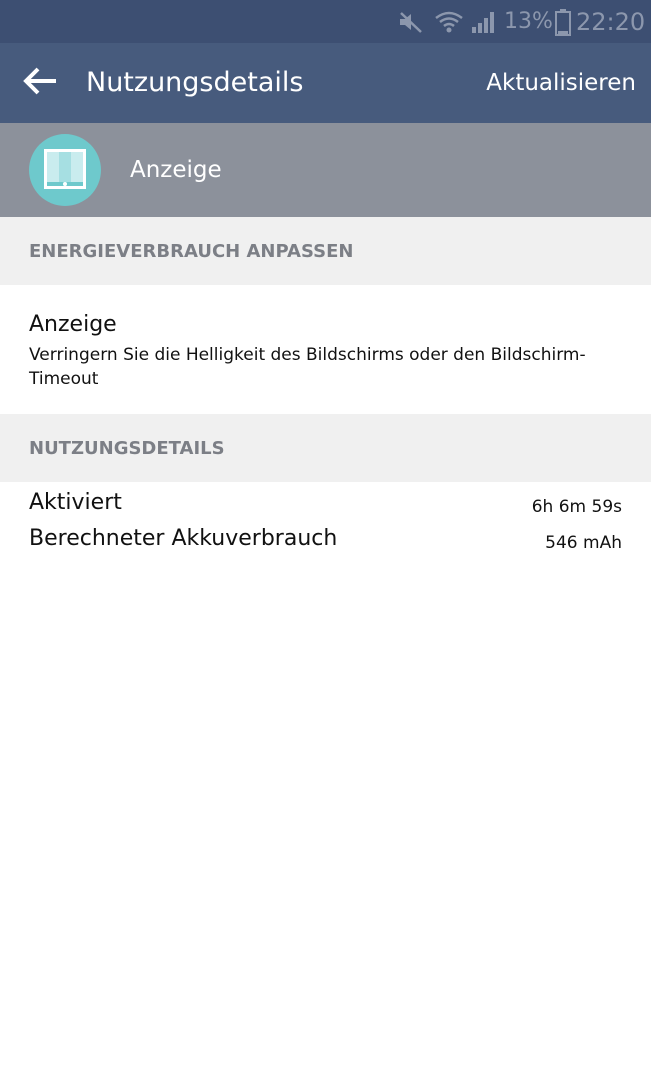 This screenshot has height=1080, width=651. What do you see at coordinates (411, 21) in the screenshot?
I see `mute-icon` at bounding box center [411, 21].